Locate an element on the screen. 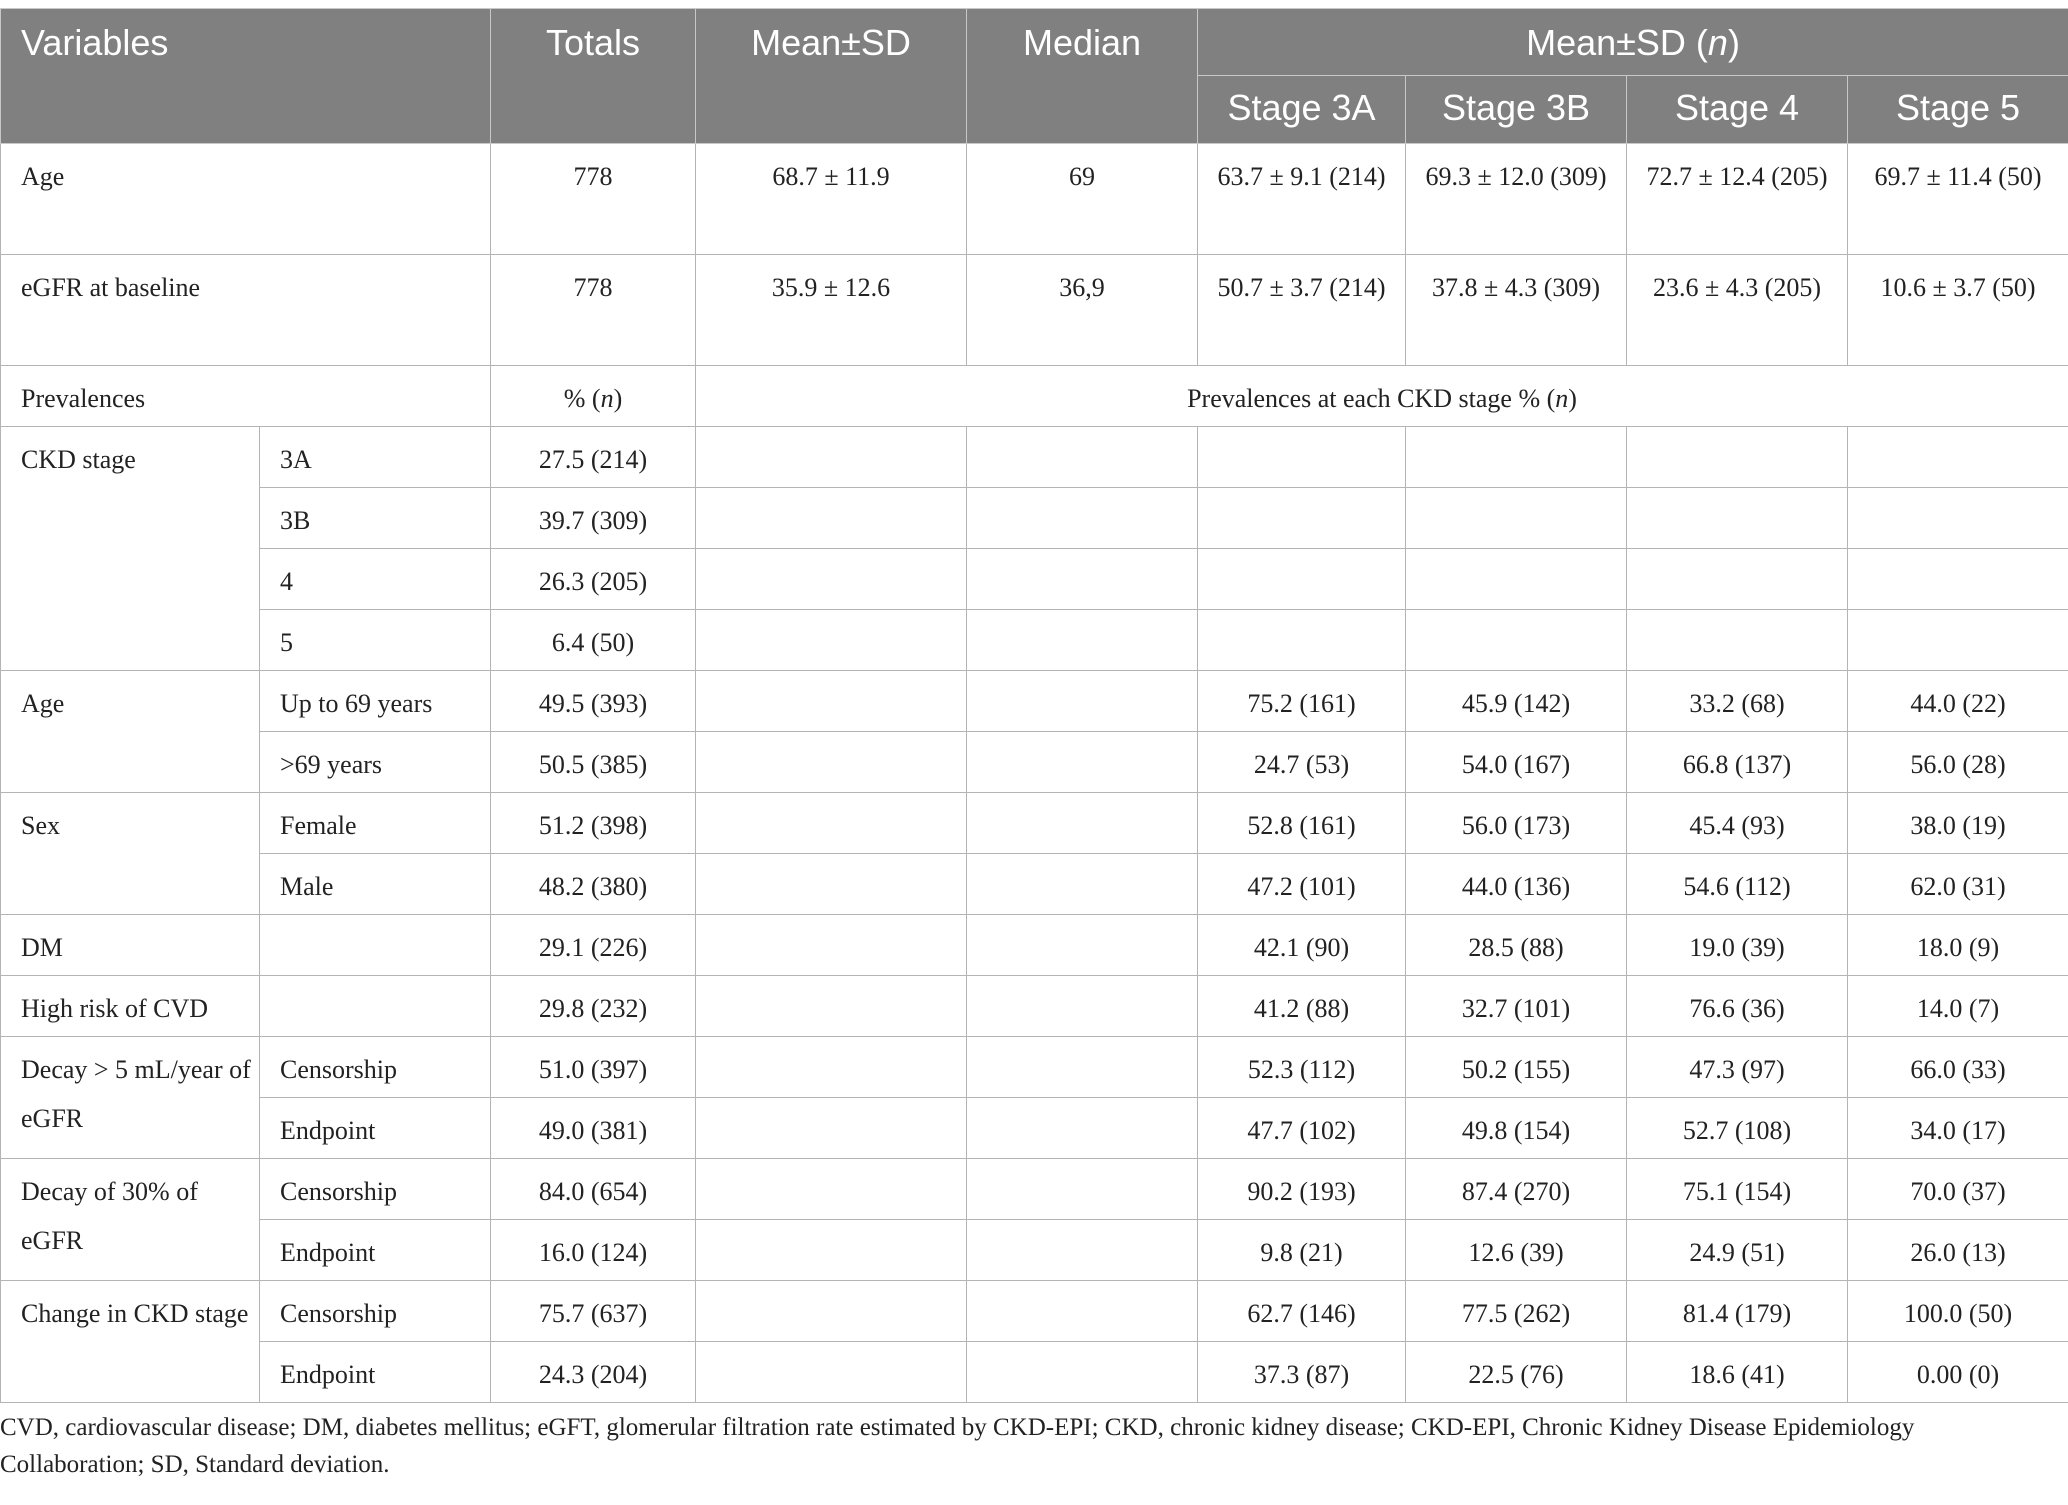  row-sublabel: Male is located at coordinates (375, 884).